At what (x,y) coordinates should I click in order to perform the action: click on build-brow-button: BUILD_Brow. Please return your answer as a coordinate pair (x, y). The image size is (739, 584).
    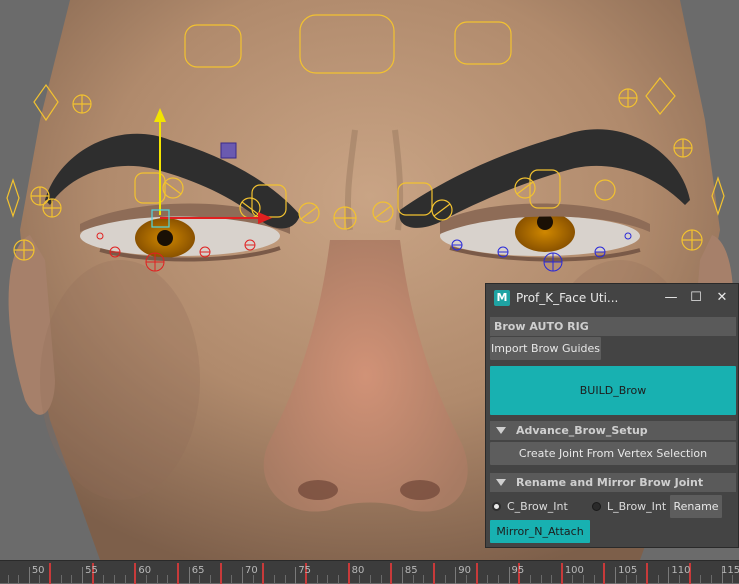
    Looking at the image, I should click on (613, 390).